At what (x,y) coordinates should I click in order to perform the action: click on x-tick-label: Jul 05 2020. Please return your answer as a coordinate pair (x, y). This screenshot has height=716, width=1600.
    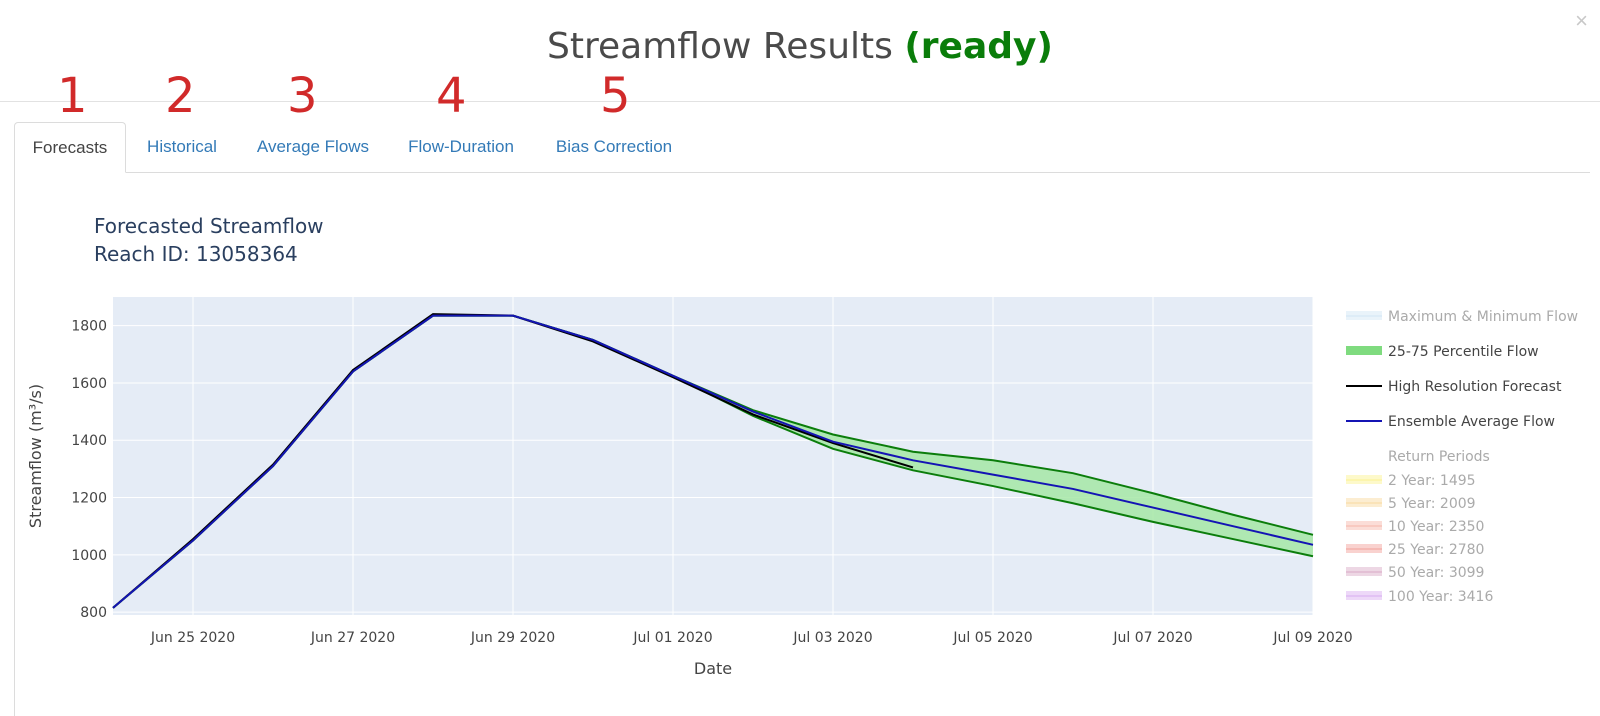
    Looking at the image, I should click on (992, 638).